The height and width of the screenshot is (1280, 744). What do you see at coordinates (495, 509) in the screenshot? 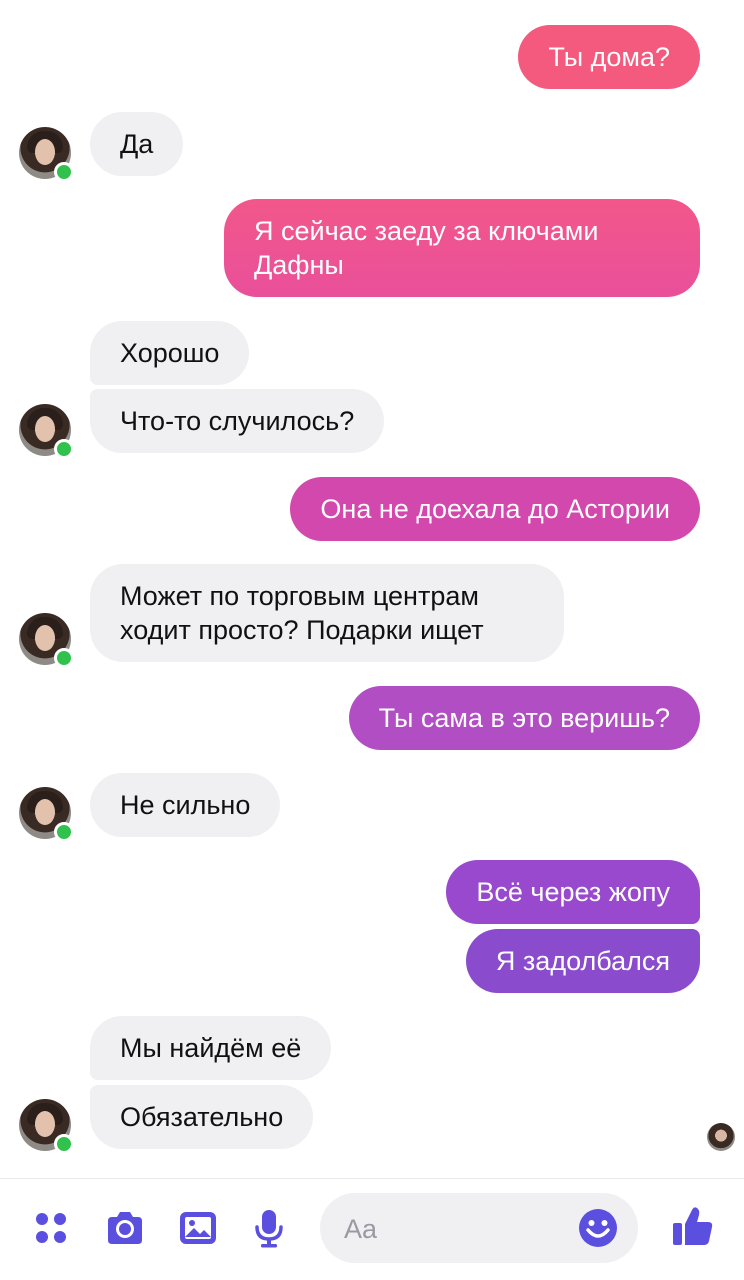
I see `outgoing-message: Она не доехала до Астории` at bounding box center [495, 509].